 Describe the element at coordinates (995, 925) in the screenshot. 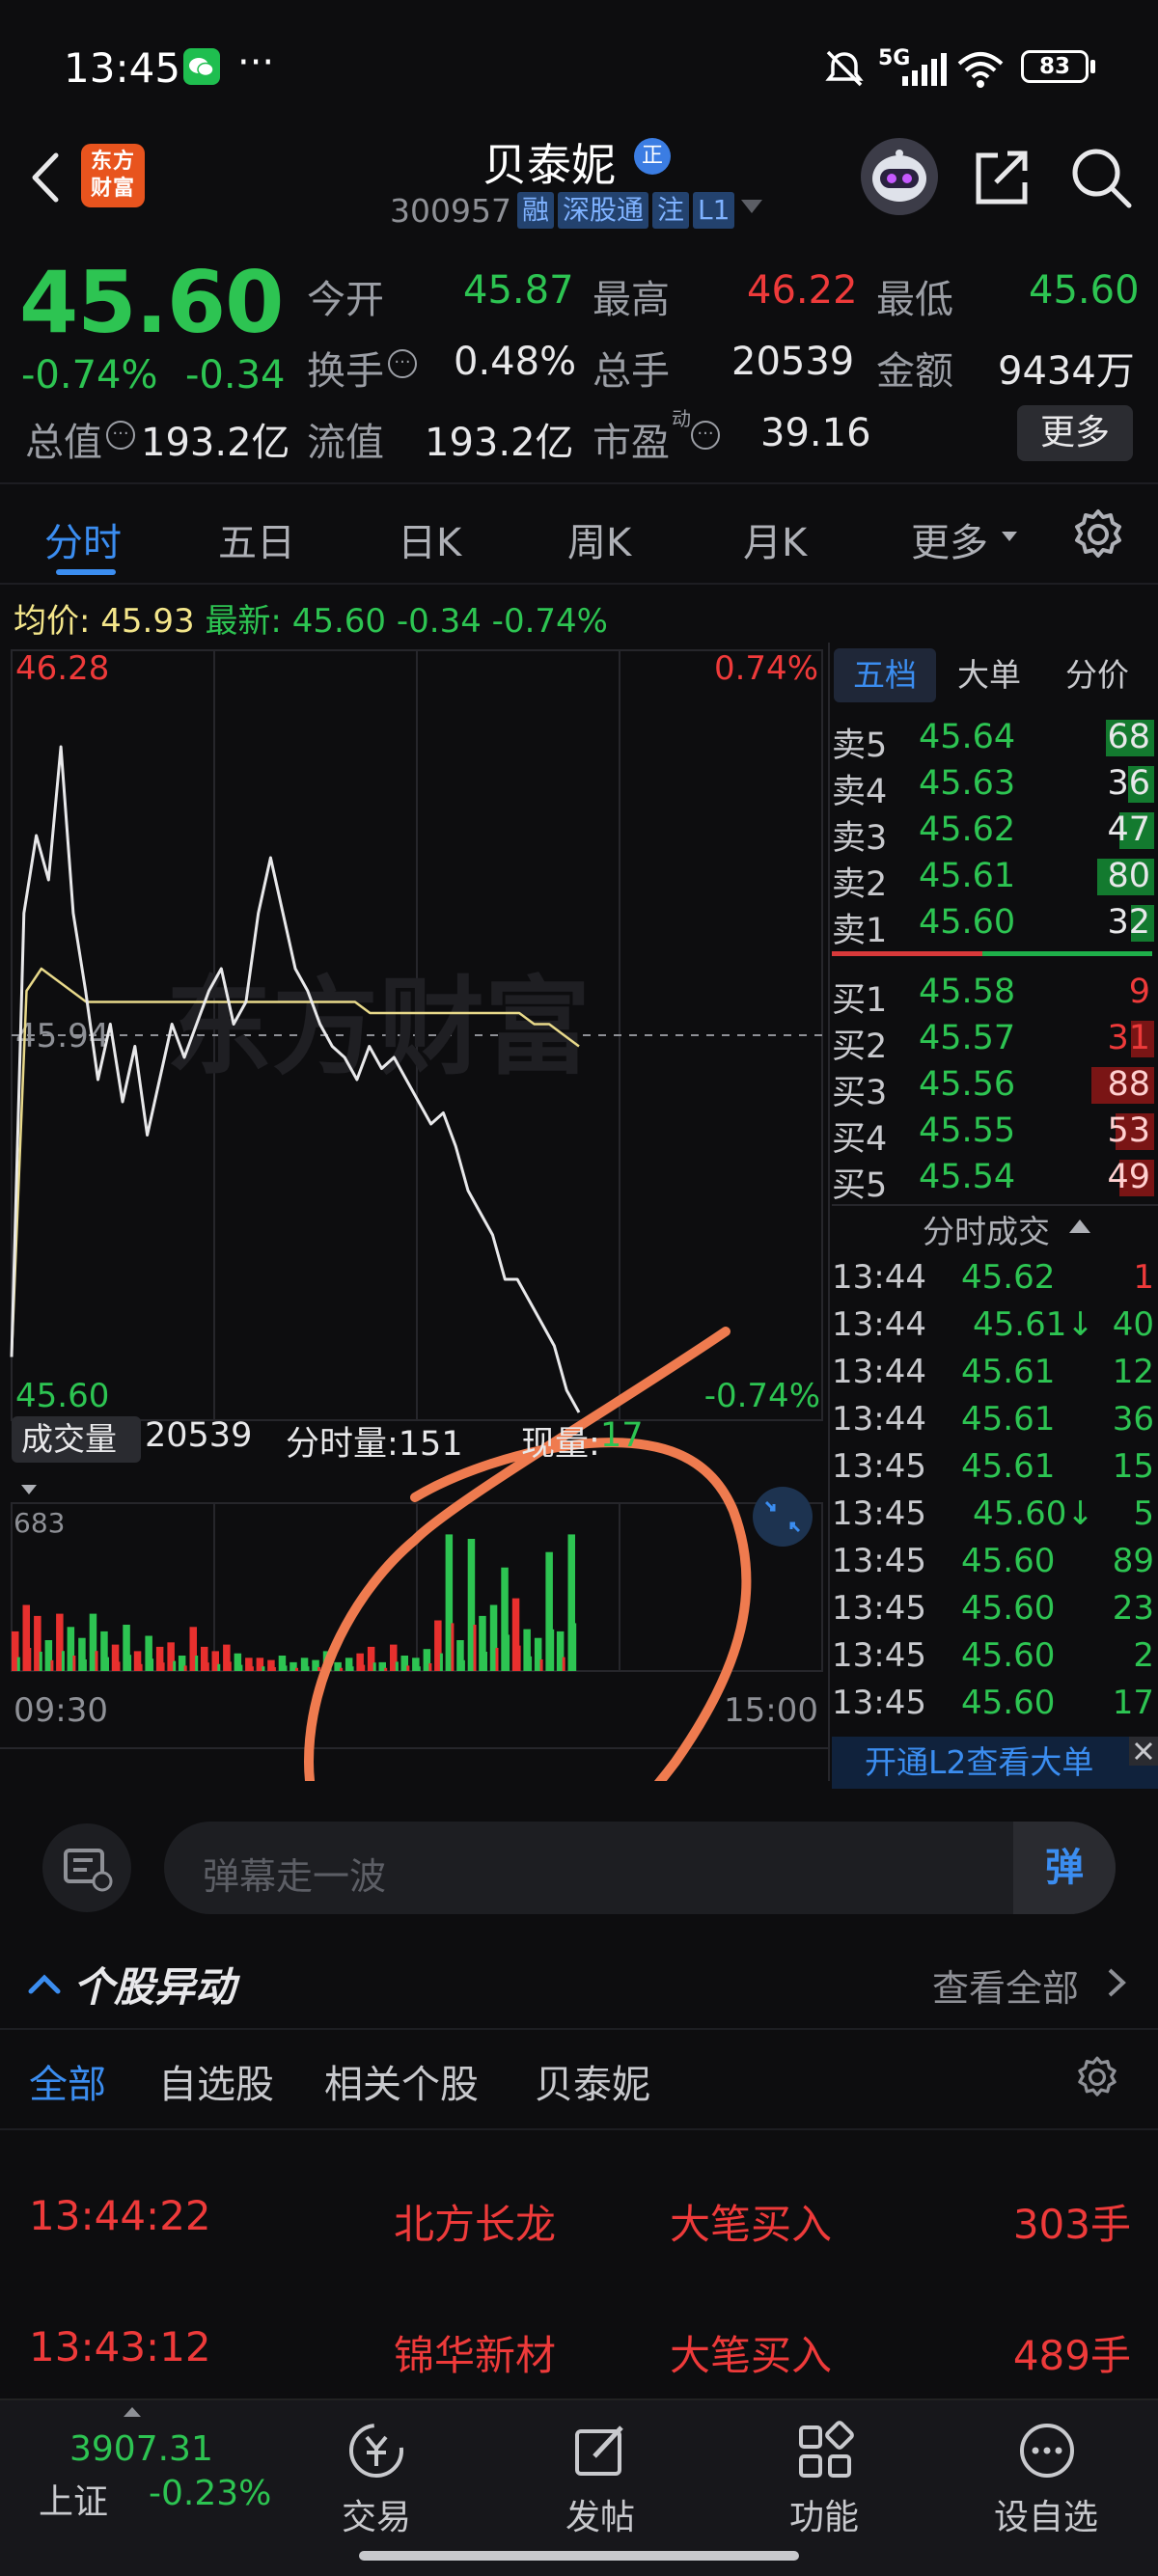

I see `ask-level: 卖1 45.60 32` at that location.